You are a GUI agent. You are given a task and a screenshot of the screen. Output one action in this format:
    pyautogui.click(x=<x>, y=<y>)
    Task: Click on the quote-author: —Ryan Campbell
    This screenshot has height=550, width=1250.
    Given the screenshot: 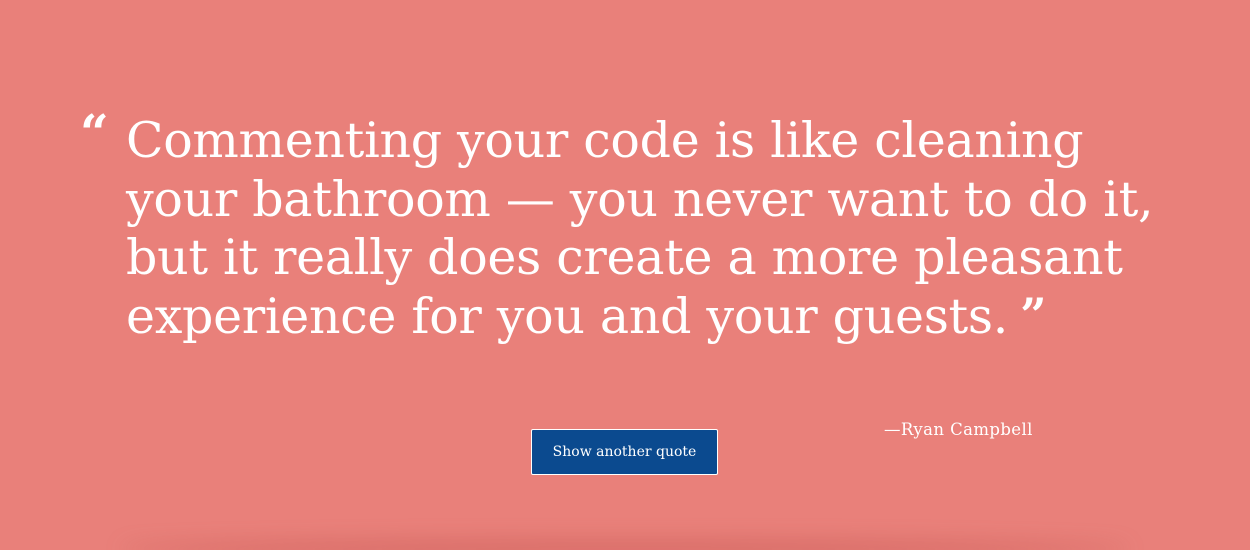 What is the action you would take?
    pyautogui.click(x=958, y=429)
    